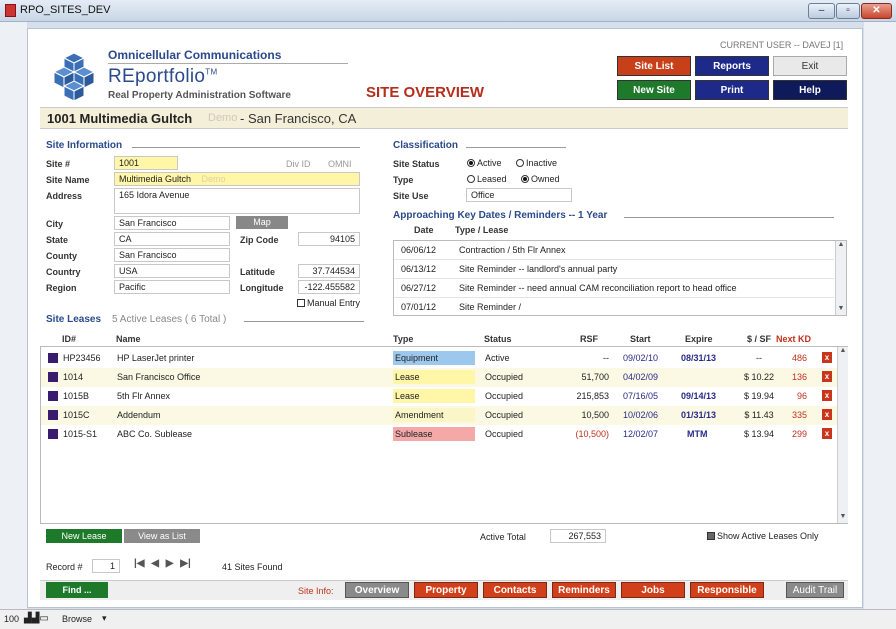 This screenshot has width=896, height=629. I want to click on type-owned-radio: Owned, so click(540, 179).